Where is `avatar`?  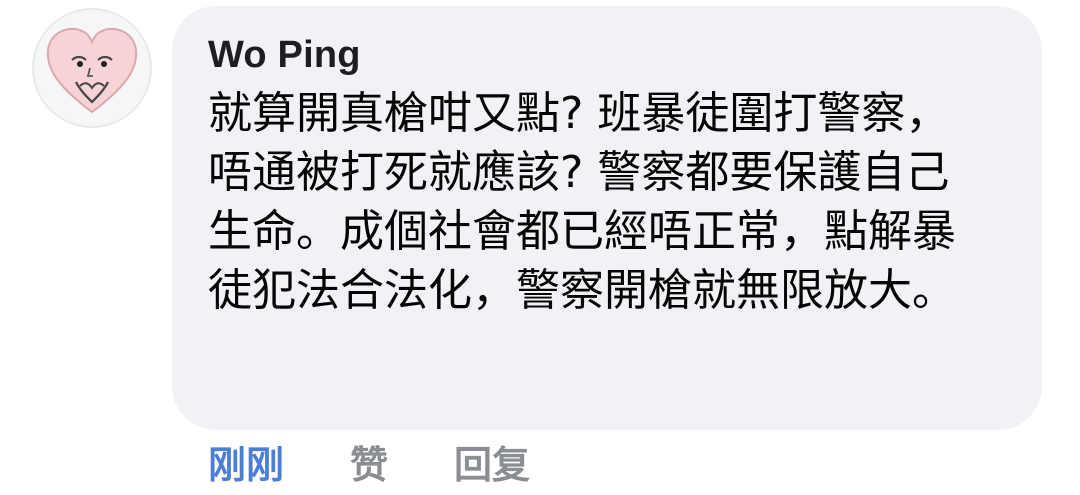
avatar is located at coordinates (92, 68).